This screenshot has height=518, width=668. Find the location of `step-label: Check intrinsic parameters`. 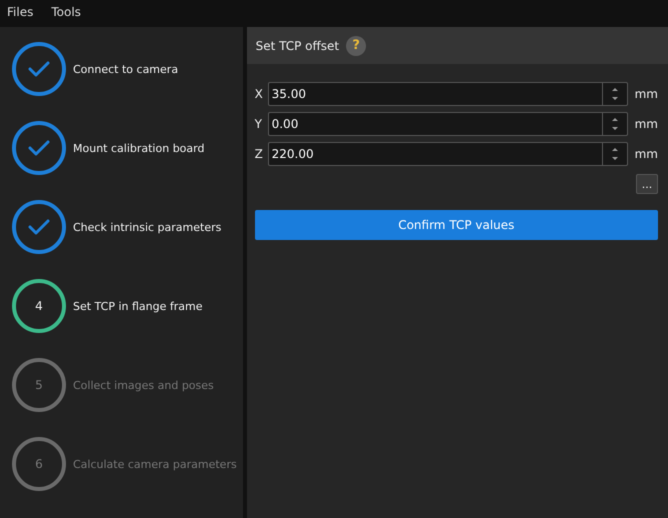

step-label: Check intrinsic parameters is located at coordinates (147, 227).